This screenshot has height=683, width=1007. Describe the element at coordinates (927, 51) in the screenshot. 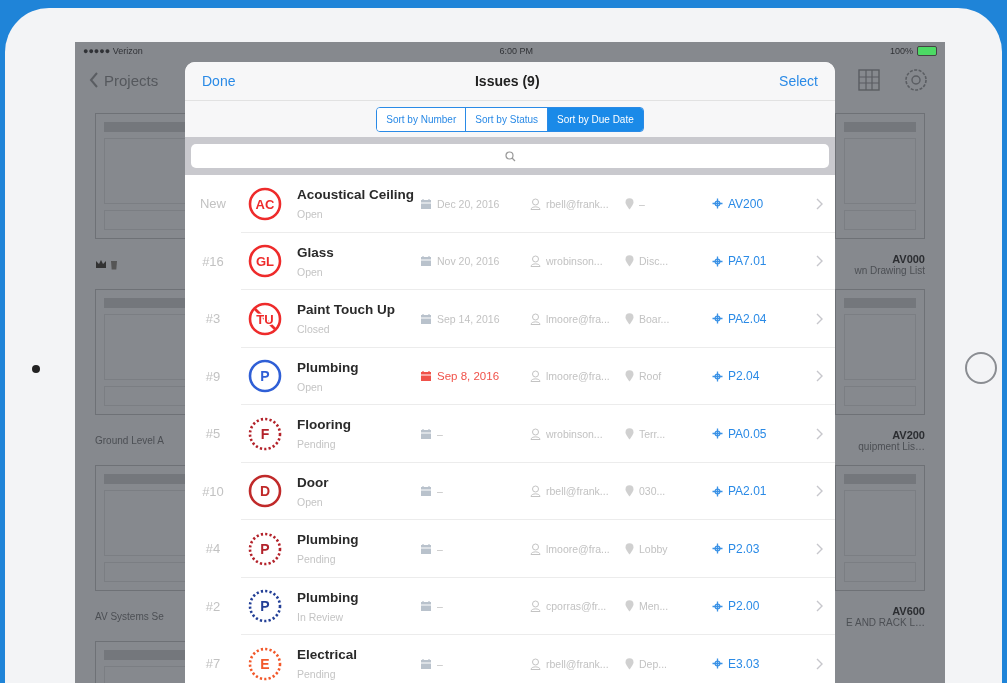

I see `battery-icon` at that location.